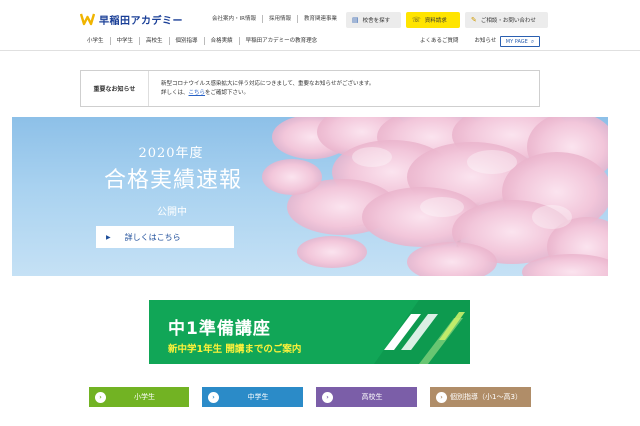 The image size is (640, 426). I want to click on mypage-label: MY PAGE, so click(516, 41).